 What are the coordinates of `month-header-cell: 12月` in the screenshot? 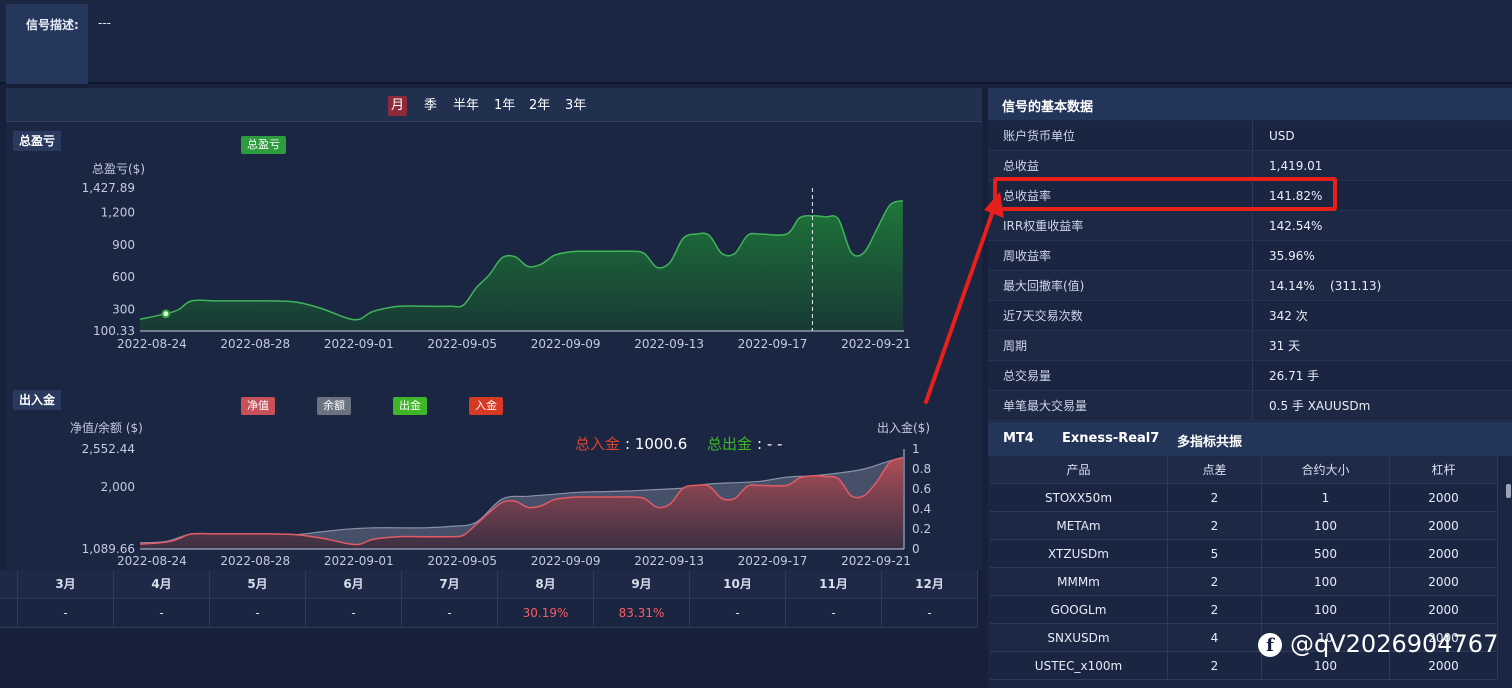 It's located at (930, 584).